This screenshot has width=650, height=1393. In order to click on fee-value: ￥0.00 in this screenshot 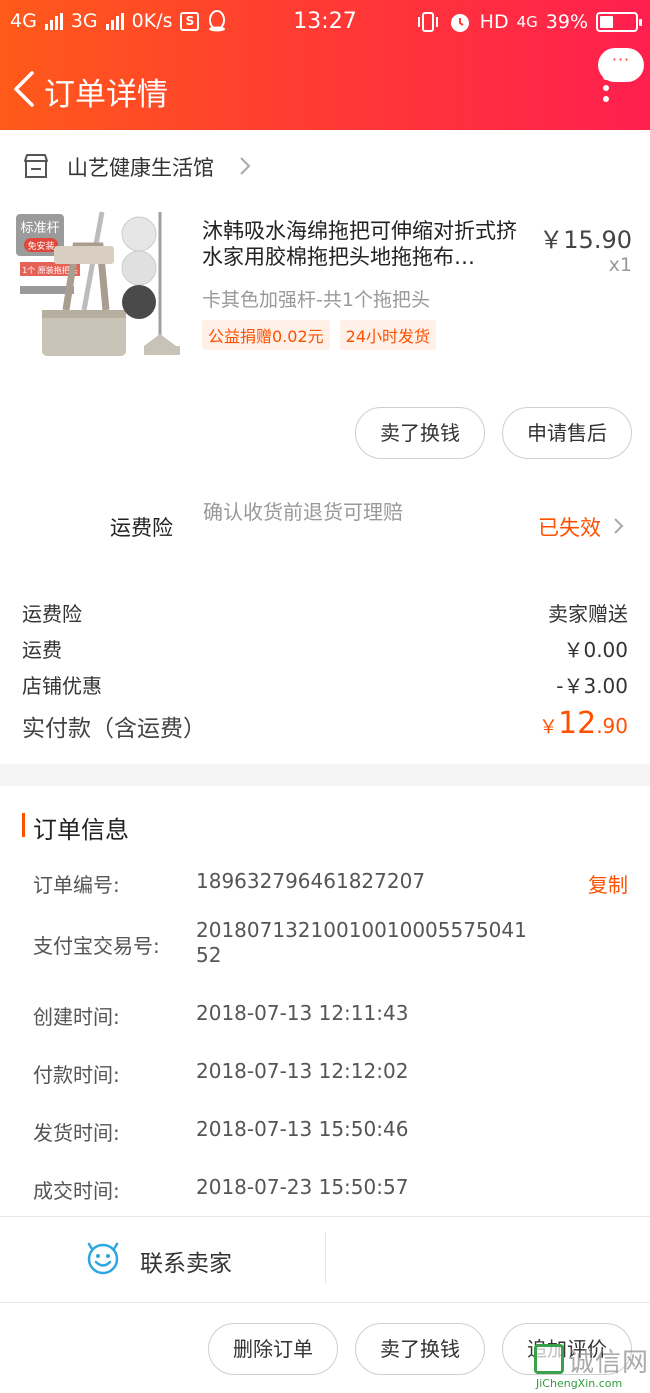, I will do `click(595, 650)`.